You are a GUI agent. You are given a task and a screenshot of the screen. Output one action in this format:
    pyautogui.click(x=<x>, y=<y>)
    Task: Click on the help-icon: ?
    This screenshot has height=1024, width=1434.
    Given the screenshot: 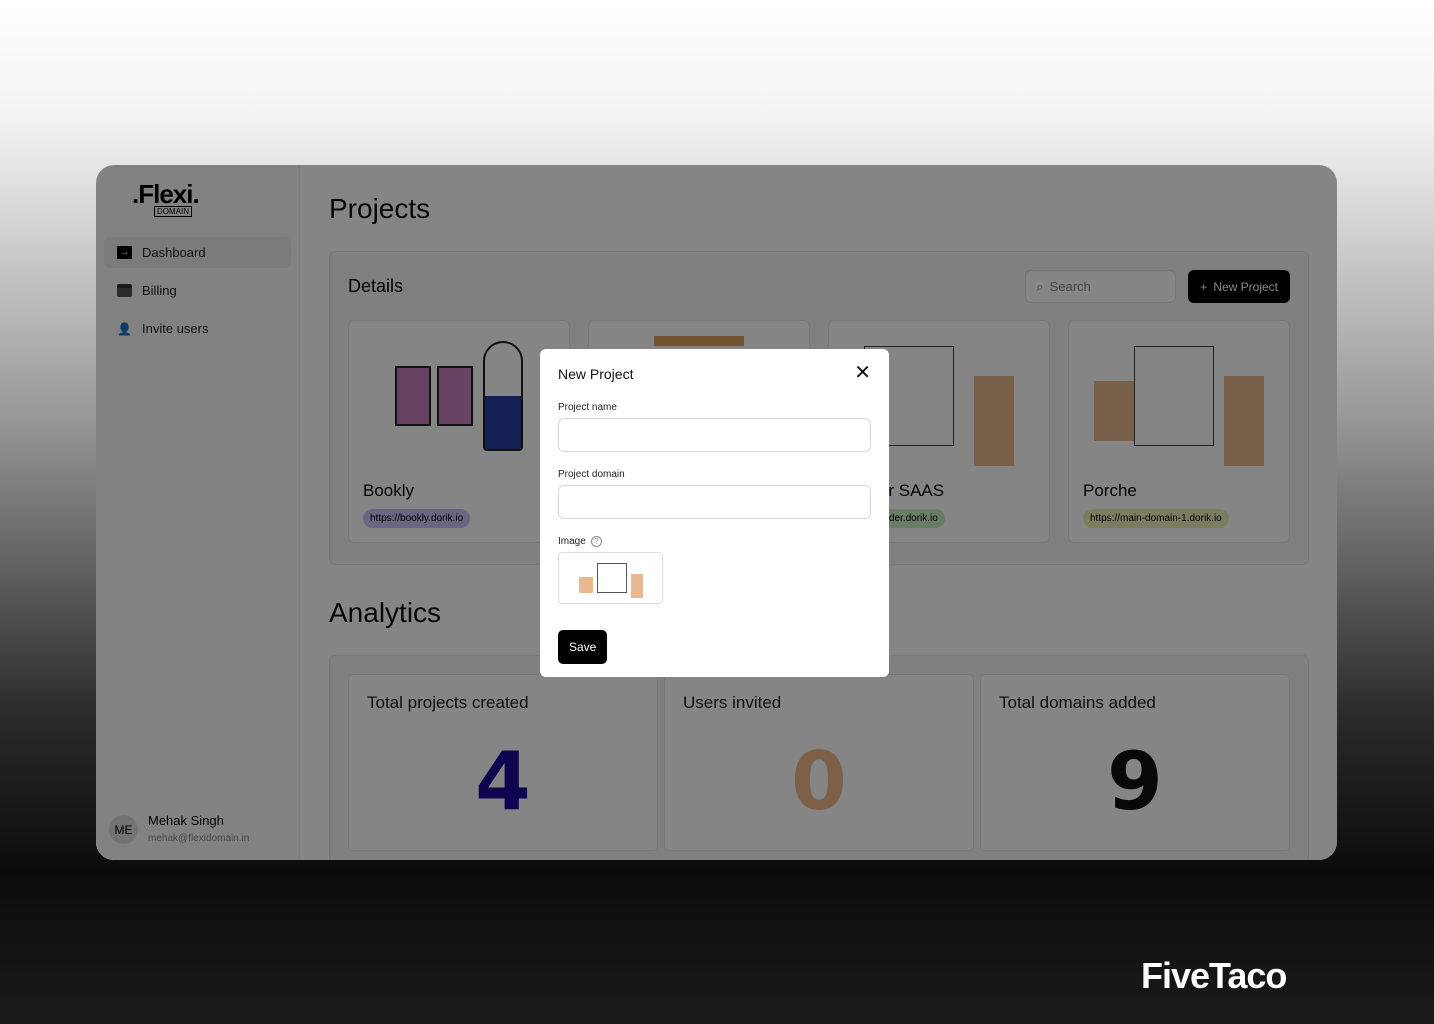 What is the action you would take?
    pyautogui.click(x=596, y=541)
    